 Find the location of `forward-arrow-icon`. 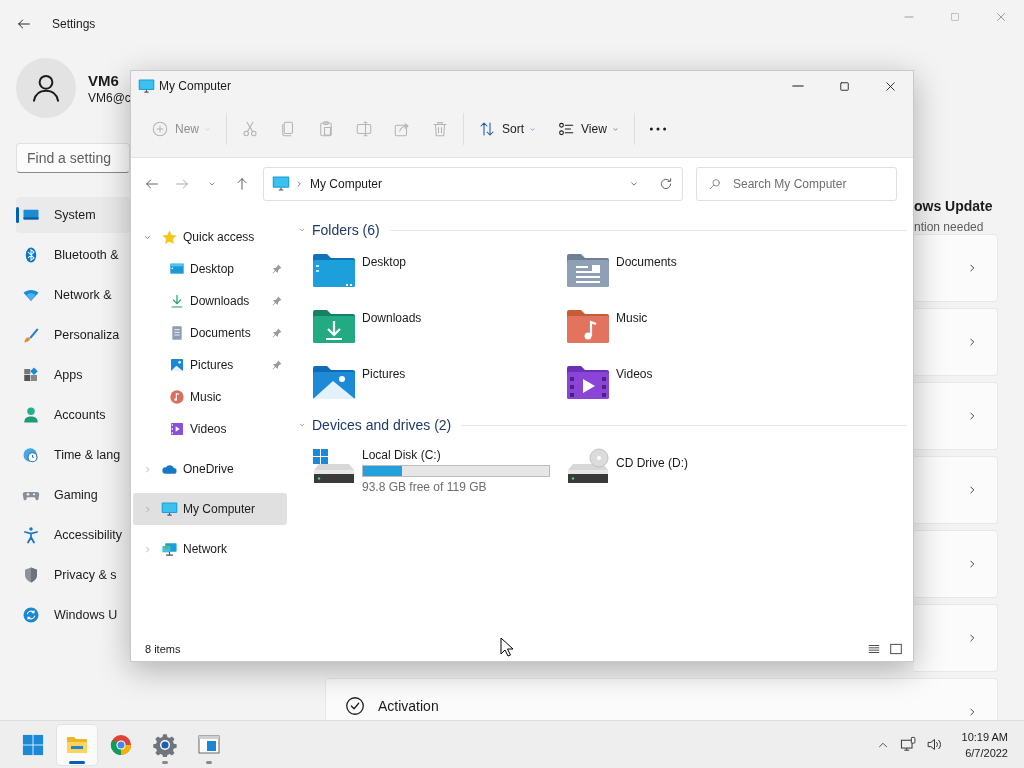

forward-arrow-icon is located at coordinates (182, 184).